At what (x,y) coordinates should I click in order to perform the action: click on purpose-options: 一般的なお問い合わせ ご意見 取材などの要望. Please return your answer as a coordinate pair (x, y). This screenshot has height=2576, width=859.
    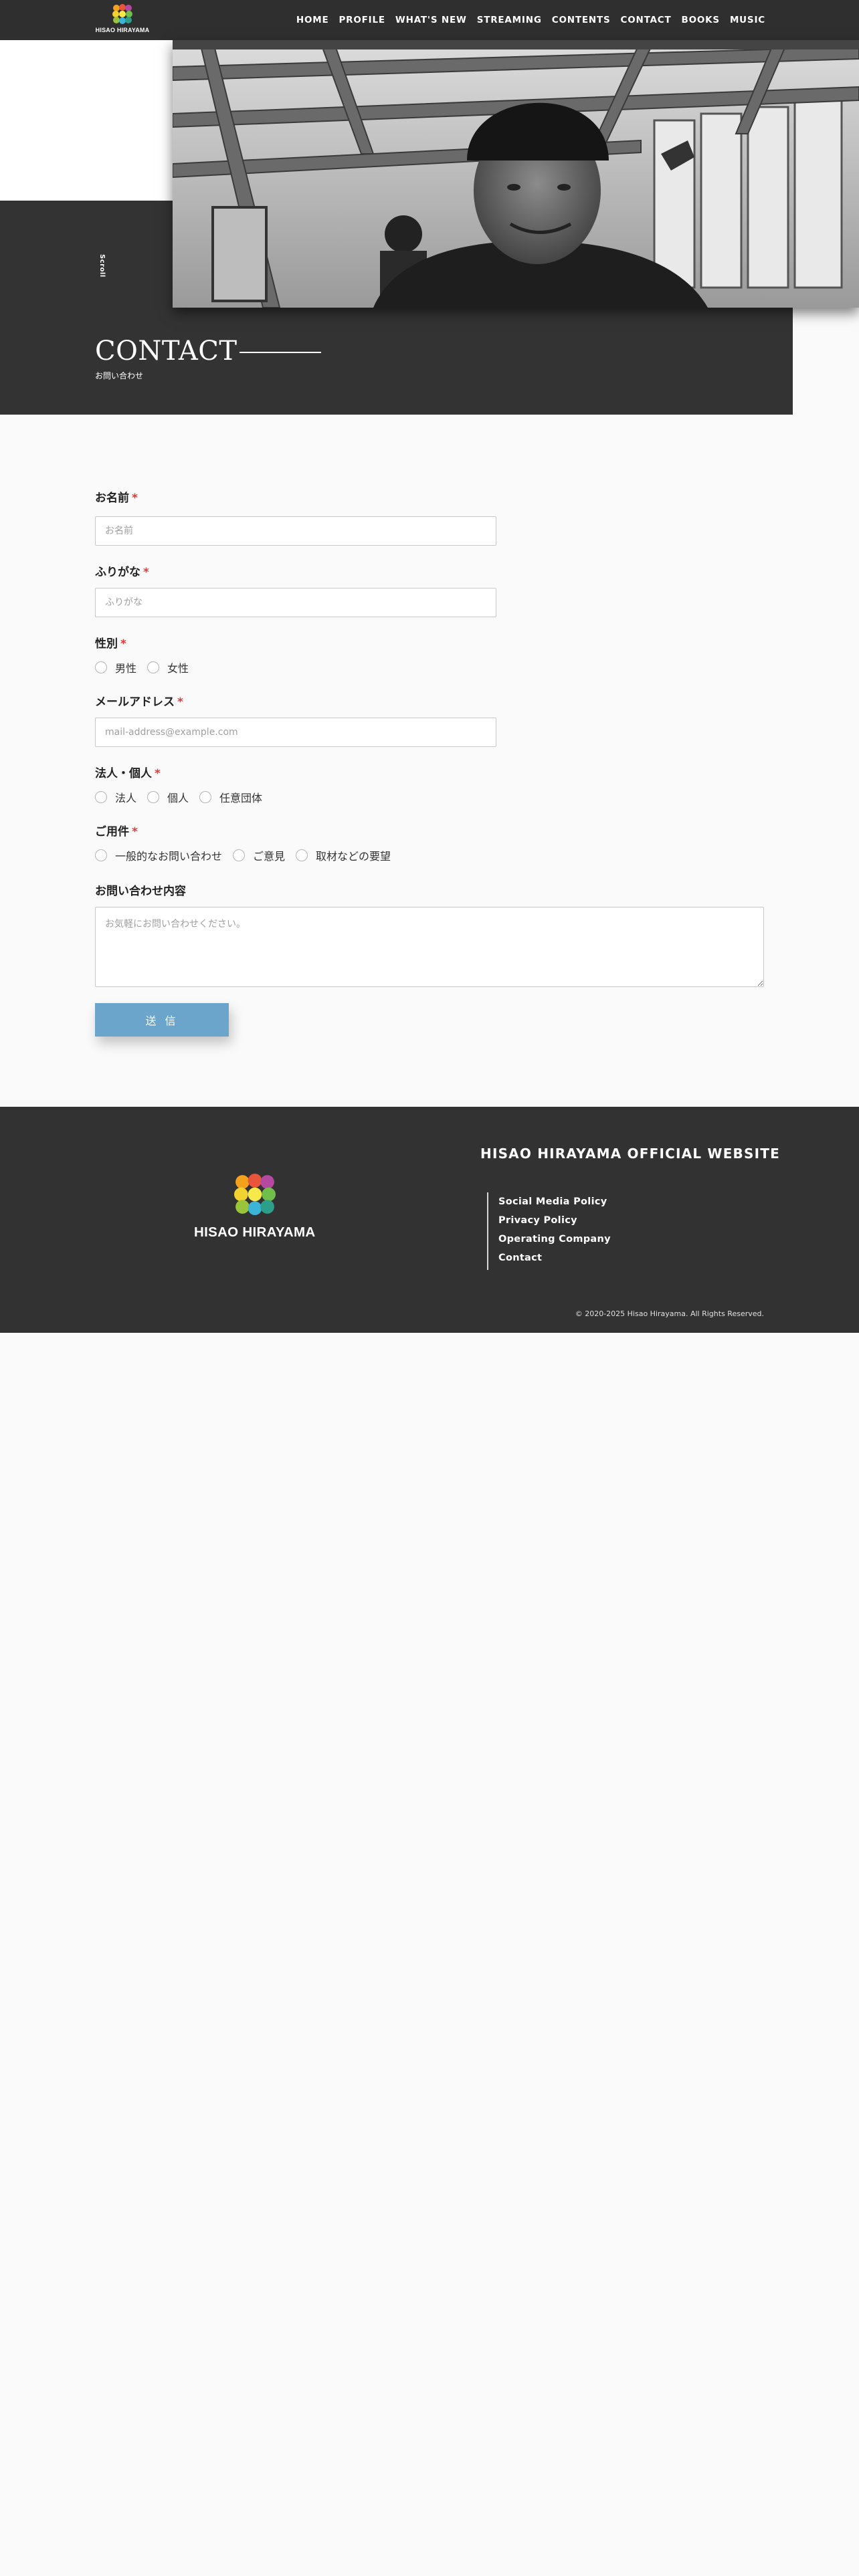
    Looking at the image, I should click on (248, 855).